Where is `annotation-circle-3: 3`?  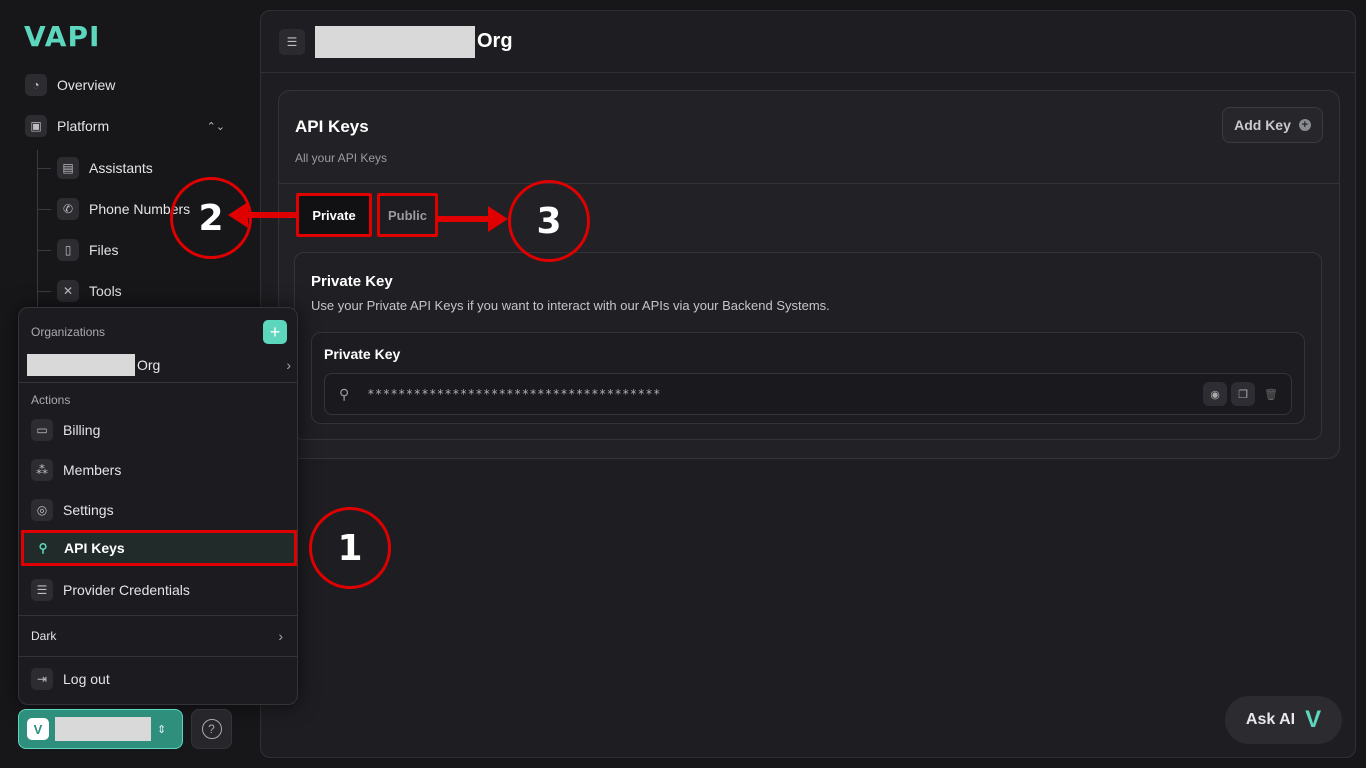
annotation-circle-3: 3 is located at coordinates (549, 221).